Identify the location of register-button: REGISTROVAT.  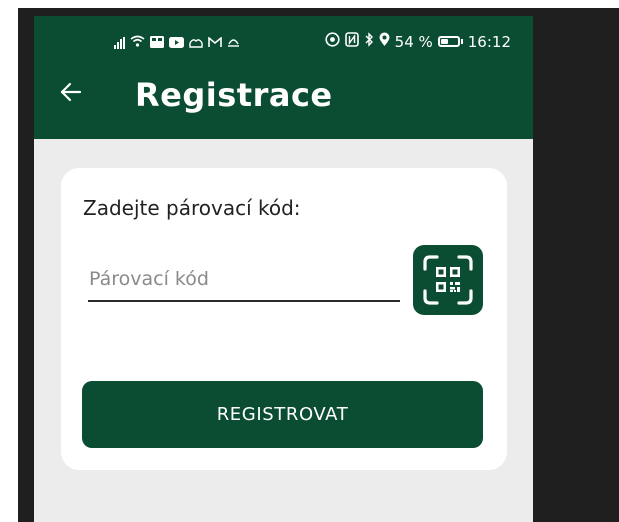
(282, 414).